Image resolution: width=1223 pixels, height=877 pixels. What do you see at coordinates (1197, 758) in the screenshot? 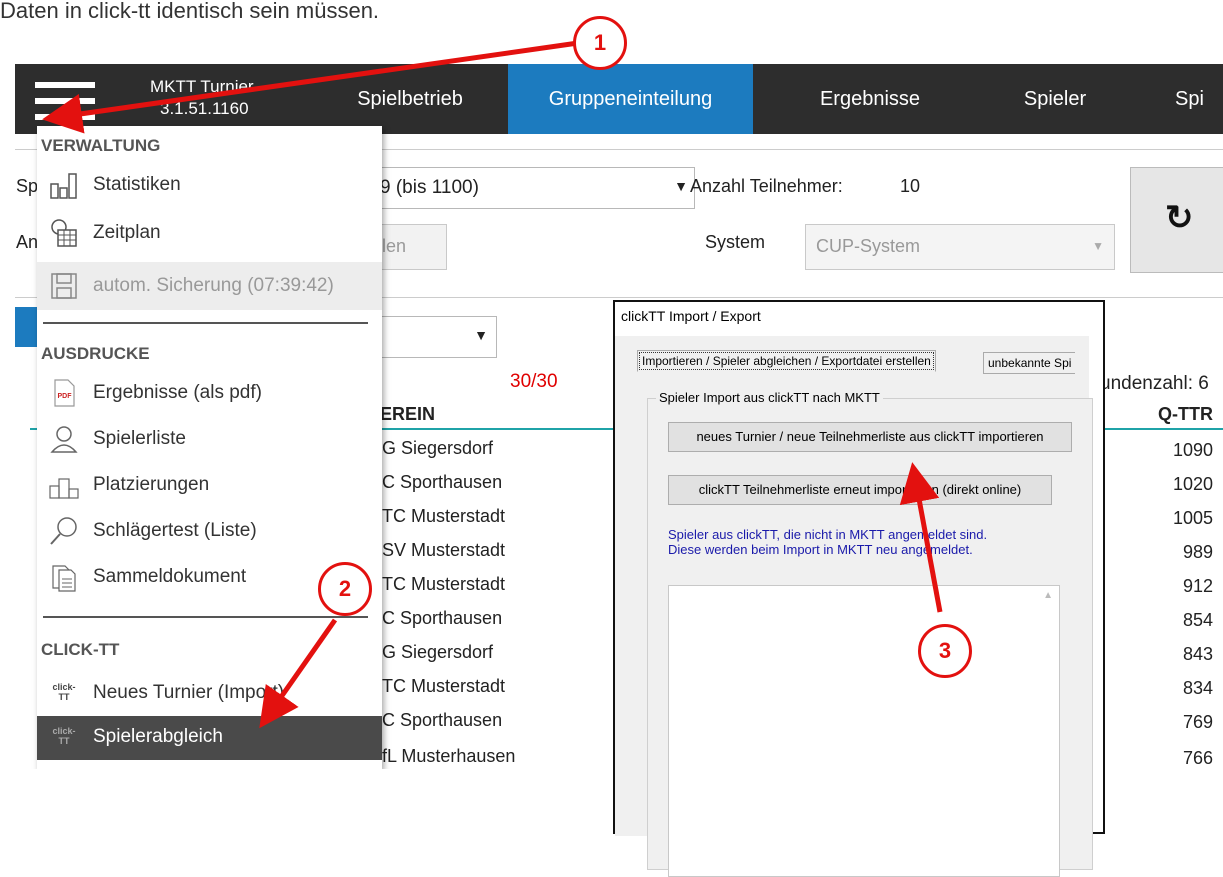
I see `row-10-ttr: 766` at bounding box center [1197, 758].